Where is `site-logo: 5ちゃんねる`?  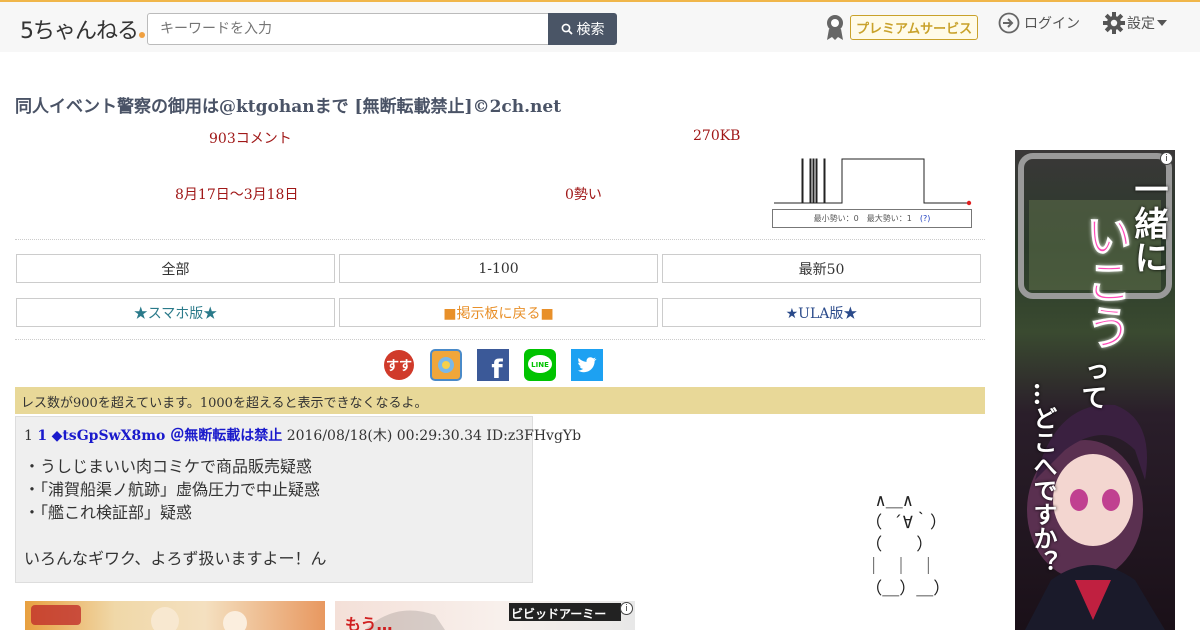
site-logo: 5ちゃんねる is located at coordinates (82, 29).